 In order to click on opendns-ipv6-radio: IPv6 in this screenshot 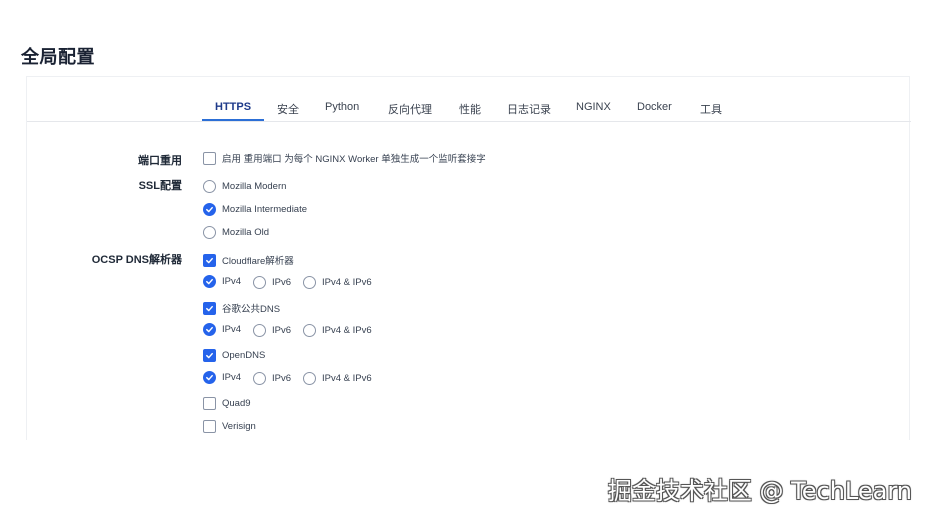, I will do `click(272, 378)`.